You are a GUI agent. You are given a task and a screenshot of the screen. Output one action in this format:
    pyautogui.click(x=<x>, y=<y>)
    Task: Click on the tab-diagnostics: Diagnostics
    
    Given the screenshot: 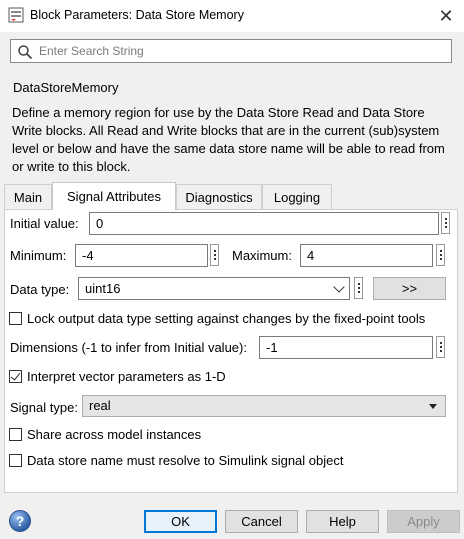 What is the action you would take?
    pyautogui.click(x=219, y=196)
    